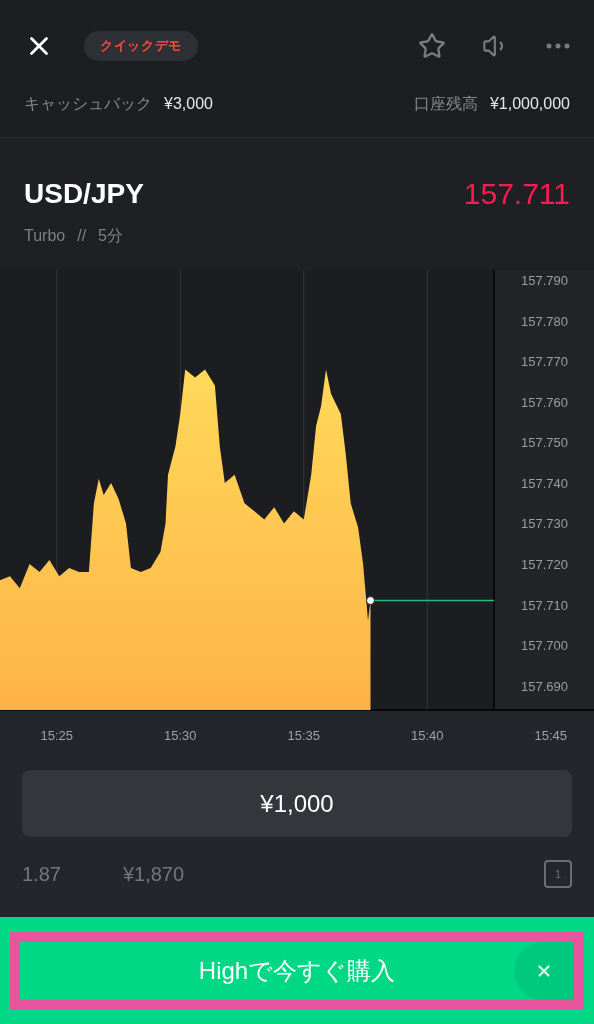 The image size is (594, 1024). Describe the element at coordinates (110, 236) in the screenshot. I see `option-duration: 5分` at that location.